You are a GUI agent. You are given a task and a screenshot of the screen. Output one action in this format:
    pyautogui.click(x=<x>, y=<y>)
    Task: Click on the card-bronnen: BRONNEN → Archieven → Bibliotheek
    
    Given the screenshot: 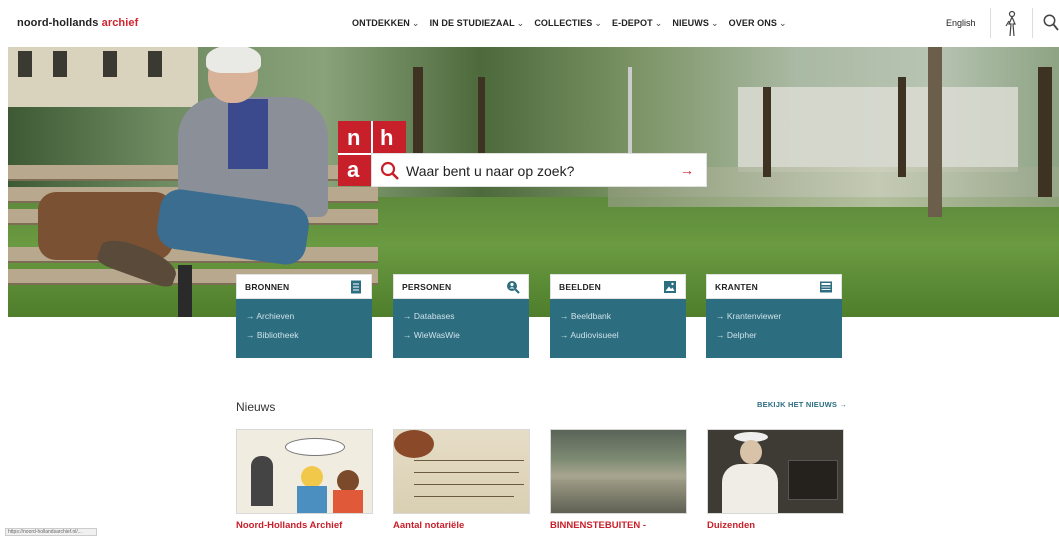 What is the action you would take?
    pyautogui.click(x=304, y=316)
    